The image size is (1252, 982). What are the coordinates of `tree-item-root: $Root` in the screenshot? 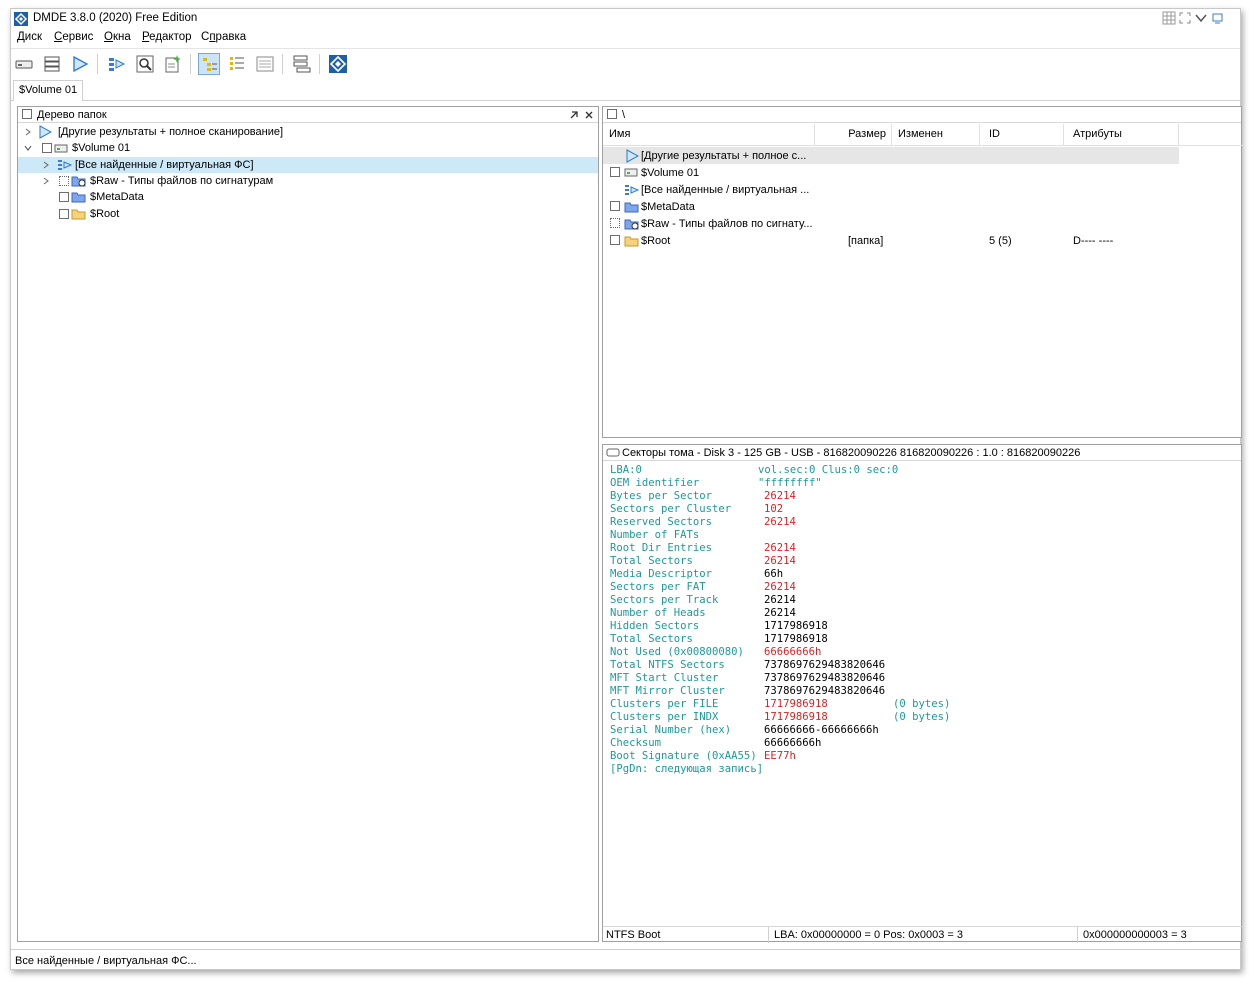 It's located at (308, 214).